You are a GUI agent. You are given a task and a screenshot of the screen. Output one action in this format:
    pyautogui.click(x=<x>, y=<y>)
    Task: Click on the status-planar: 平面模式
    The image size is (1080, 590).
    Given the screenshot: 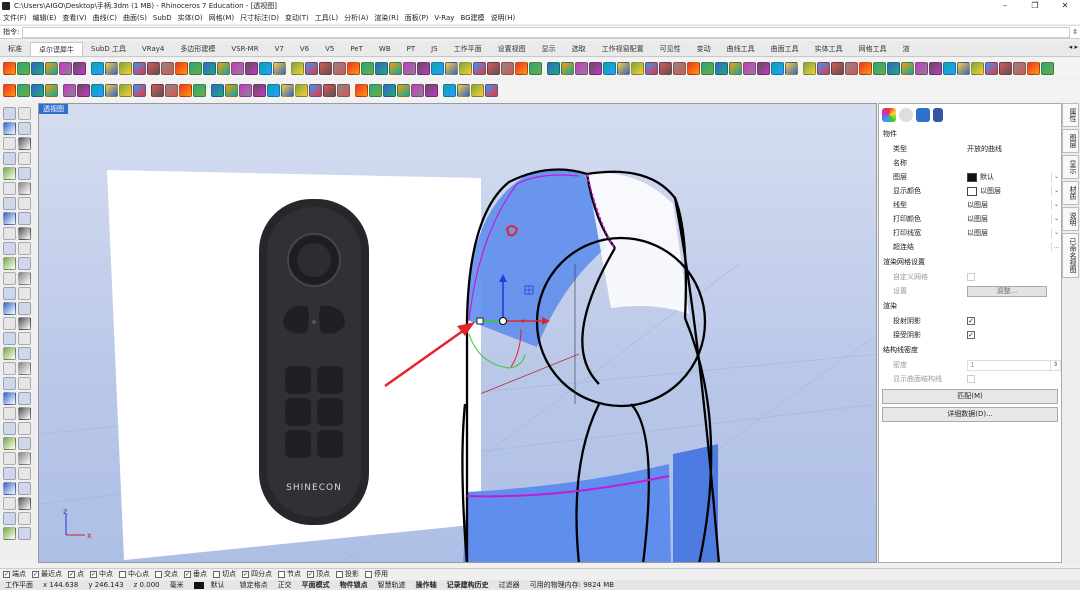 What is the action you would take?
    pyautogui.click(x=316, y=585)
    